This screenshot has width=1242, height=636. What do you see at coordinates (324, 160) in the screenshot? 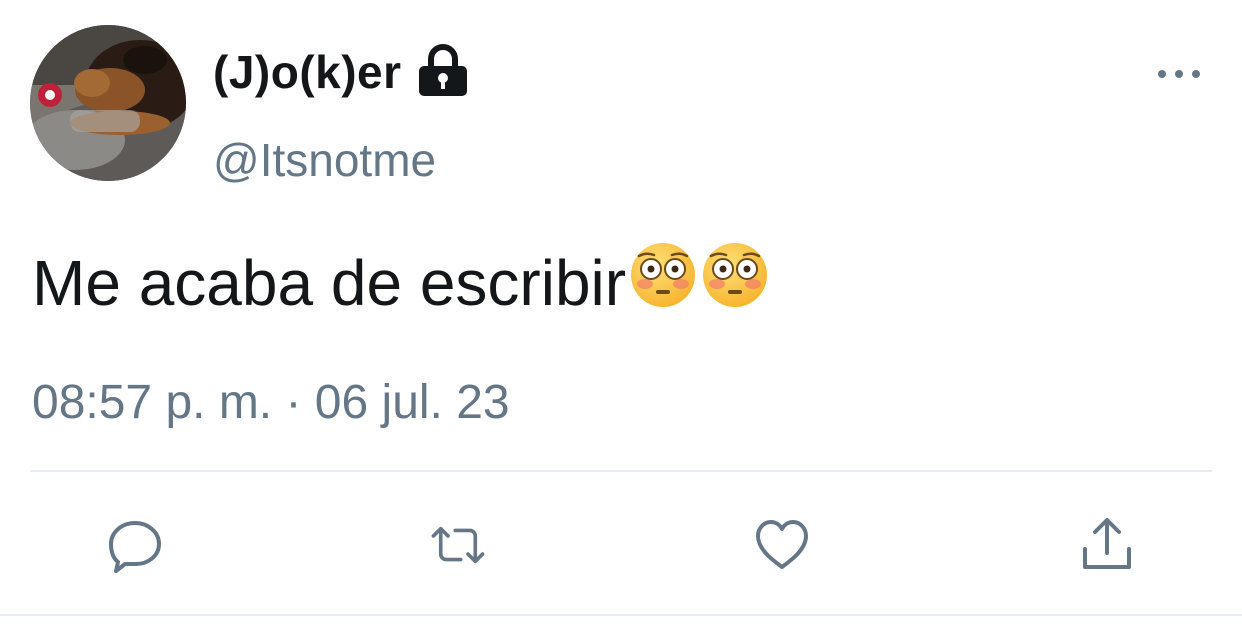
I see `user-handle: @Itsnotme` at bounding box center [324, 160].